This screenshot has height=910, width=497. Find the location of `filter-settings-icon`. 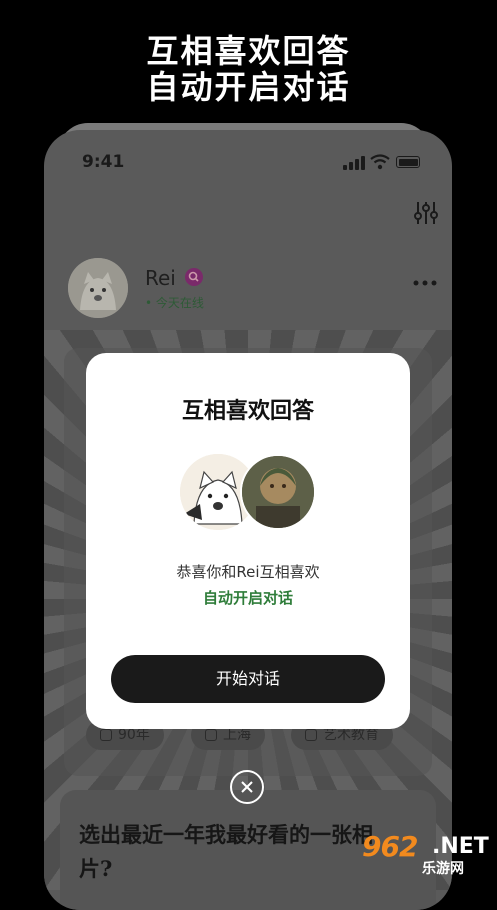

filter-settings-icon is located at coordinates (426, 213).